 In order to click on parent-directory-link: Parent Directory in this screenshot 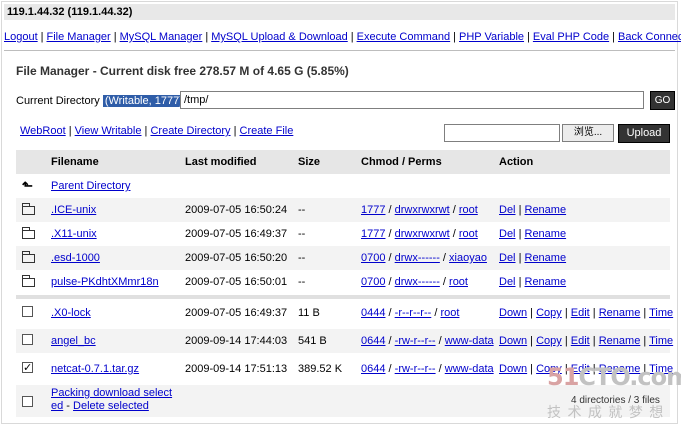, I will do `click(90, 186)`.